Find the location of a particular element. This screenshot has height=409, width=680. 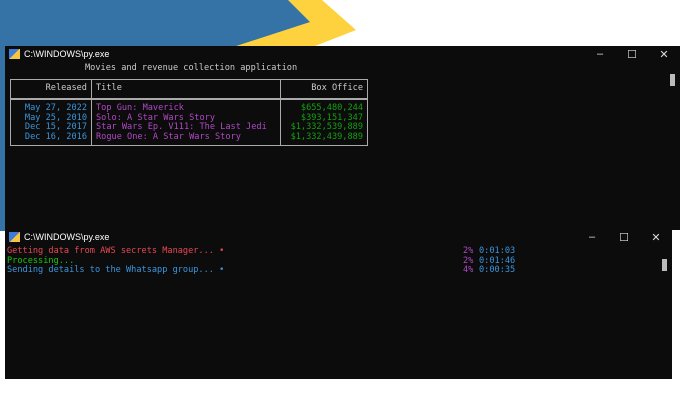

title-cell: Top Gun: Maverick is located at coordinates (186, 106).